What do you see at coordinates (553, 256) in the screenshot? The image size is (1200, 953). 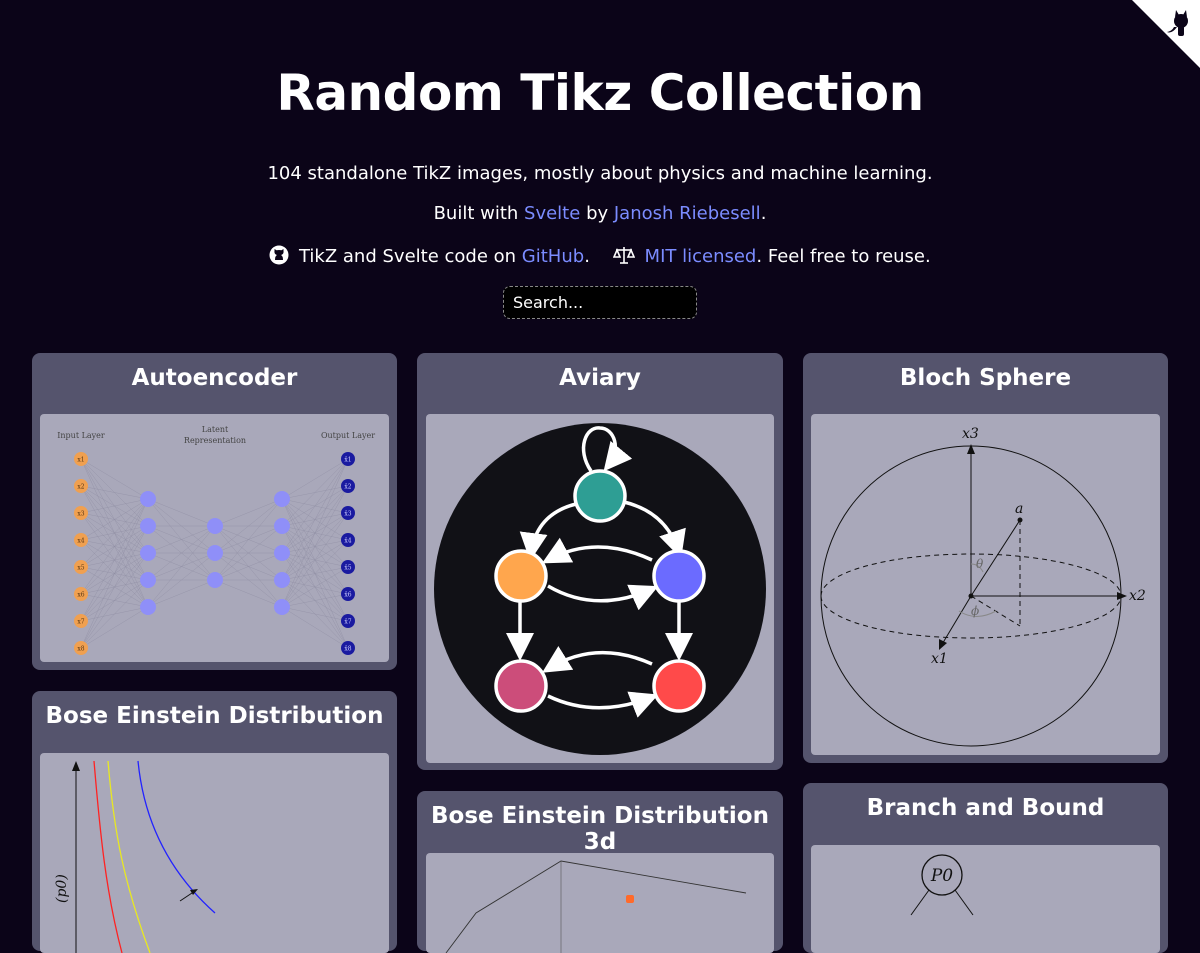 I see `github-link: GitHub` at bounding box center [553, 256].